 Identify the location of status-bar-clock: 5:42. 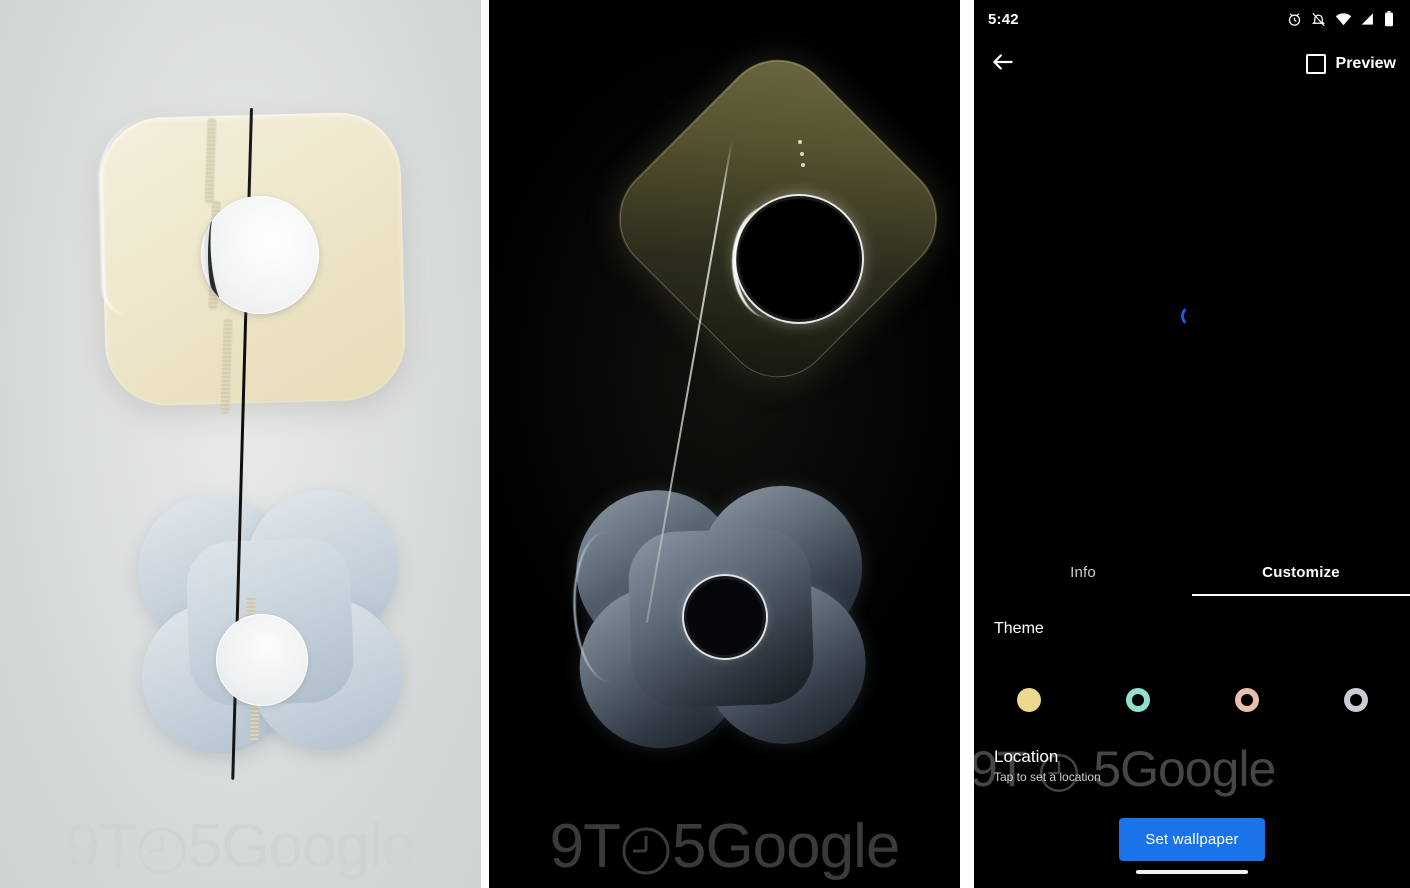
(1003, 19).